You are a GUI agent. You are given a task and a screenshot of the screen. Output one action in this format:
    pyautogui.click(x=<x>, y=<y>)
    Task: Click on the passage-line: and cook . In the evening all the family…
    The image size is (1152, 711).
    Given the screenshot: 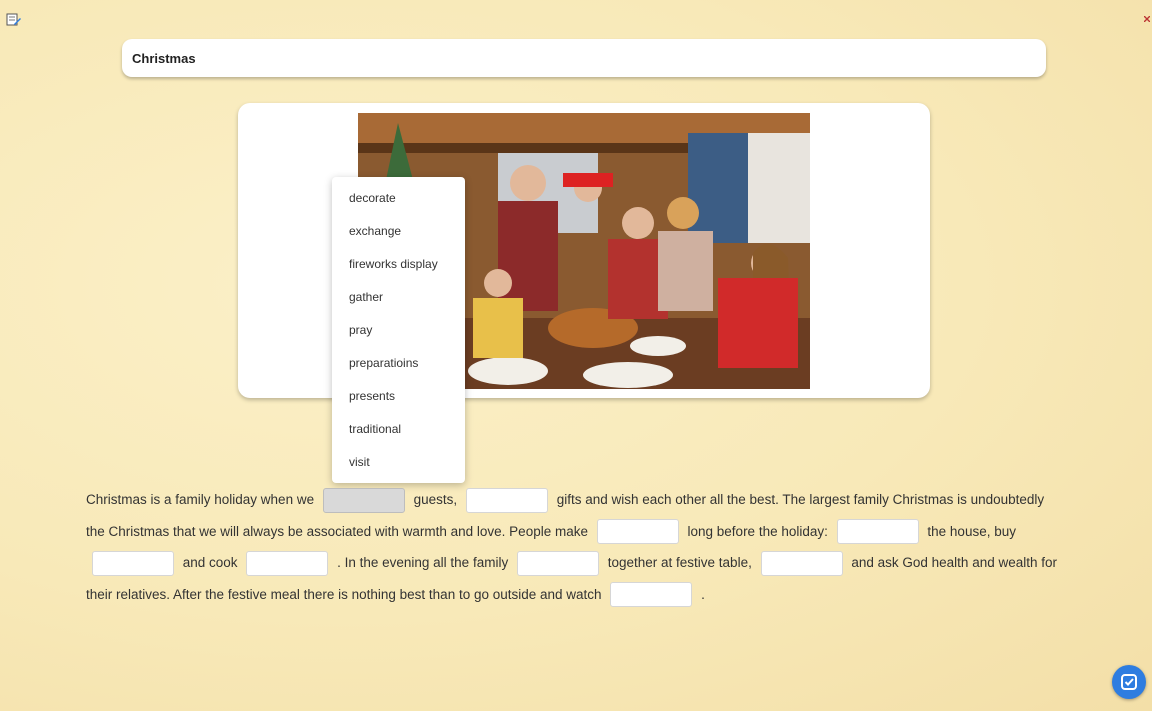 What is the action you would take?
    pyautogui.click(x=586, y=563)
    